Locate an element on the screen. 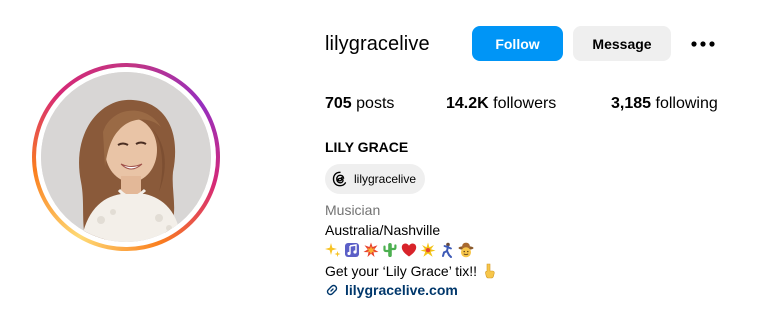  external-link: lilygracelive.com is located at coordinates (391, 290).